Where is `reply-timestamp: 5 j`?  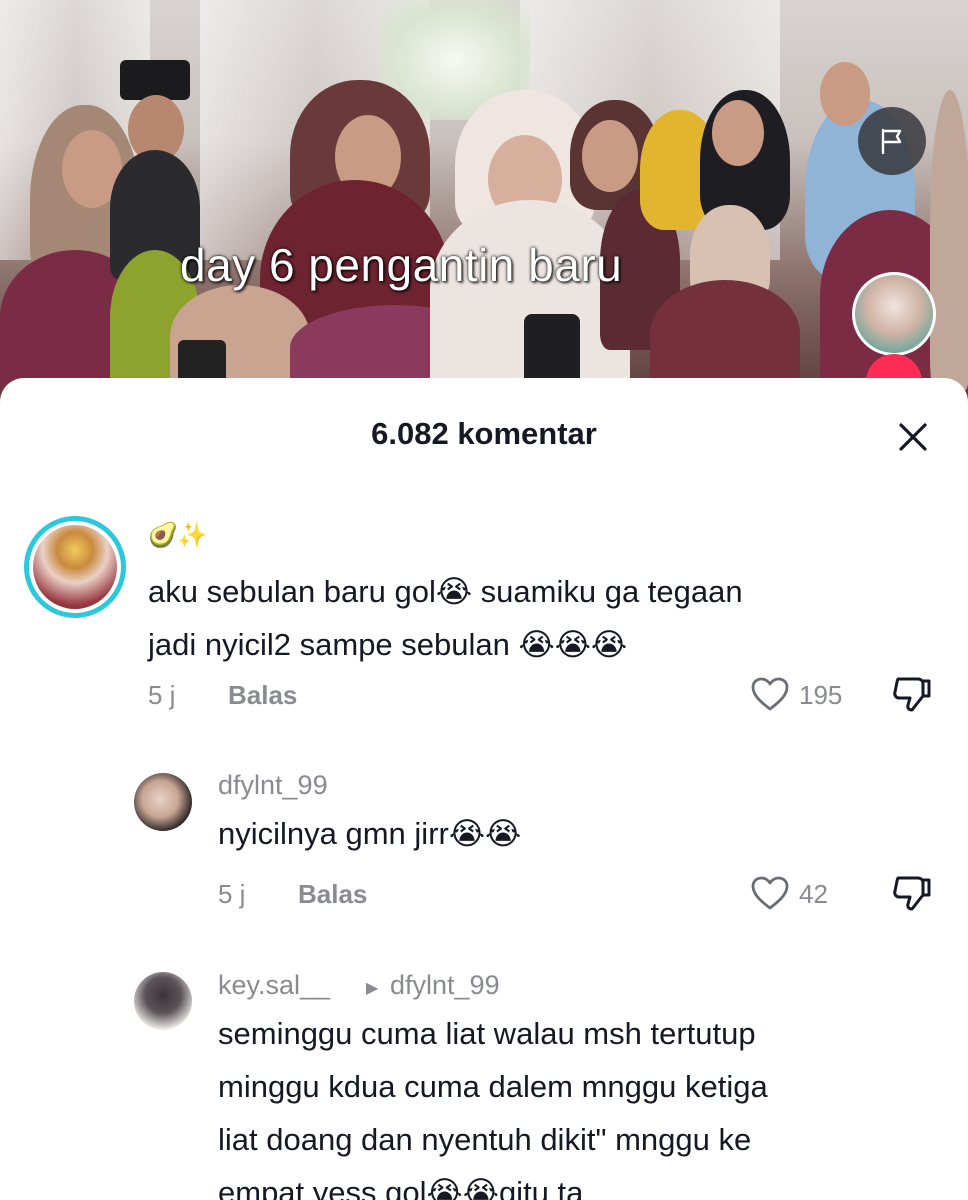
reply-timestamp: 5 j is located at coordinates (232, 894).